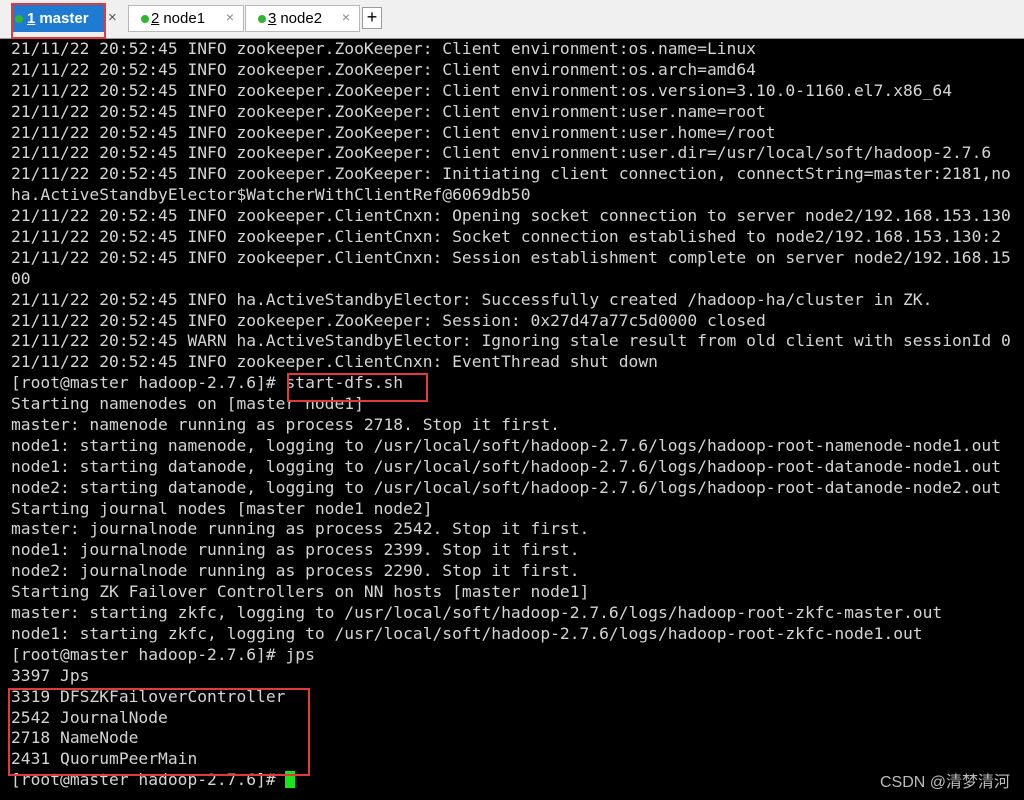  I want to click on tab-label: master, so click(64, 18).